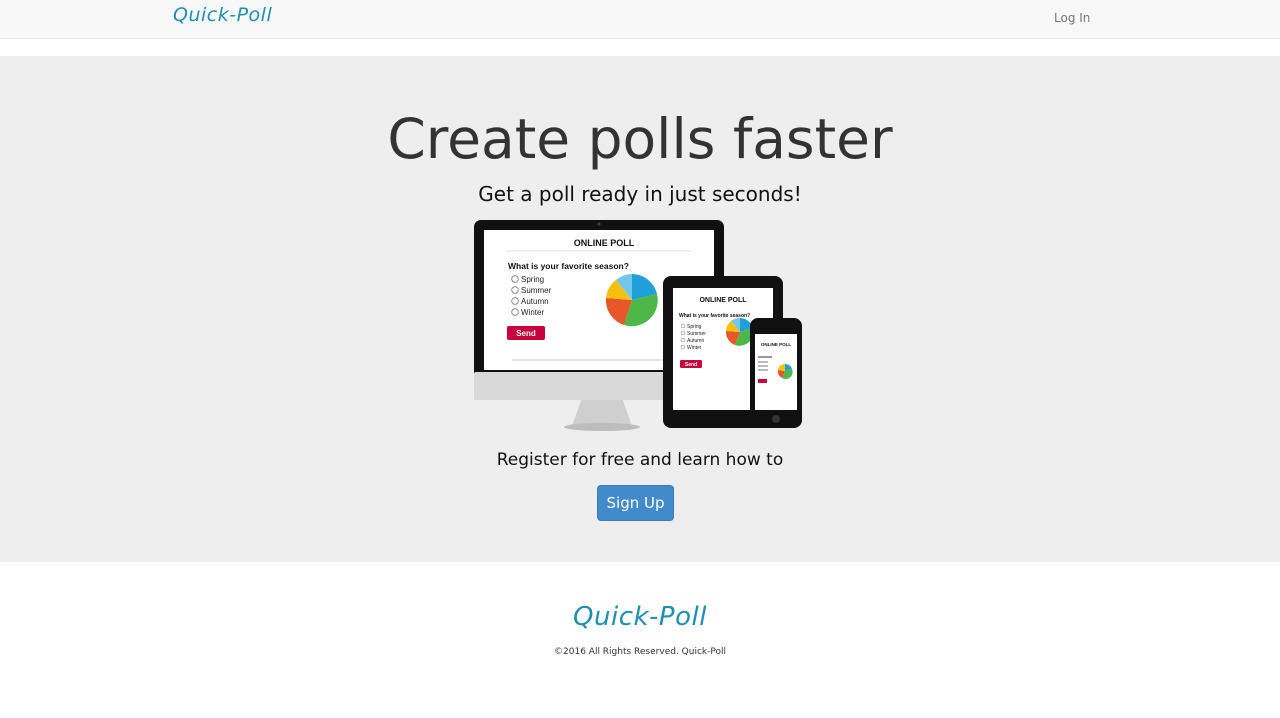 The width and height of the screenshot is (1280, 718). I want to click on monitor-poll-title: ONLINE POLL, so click(604, 243).